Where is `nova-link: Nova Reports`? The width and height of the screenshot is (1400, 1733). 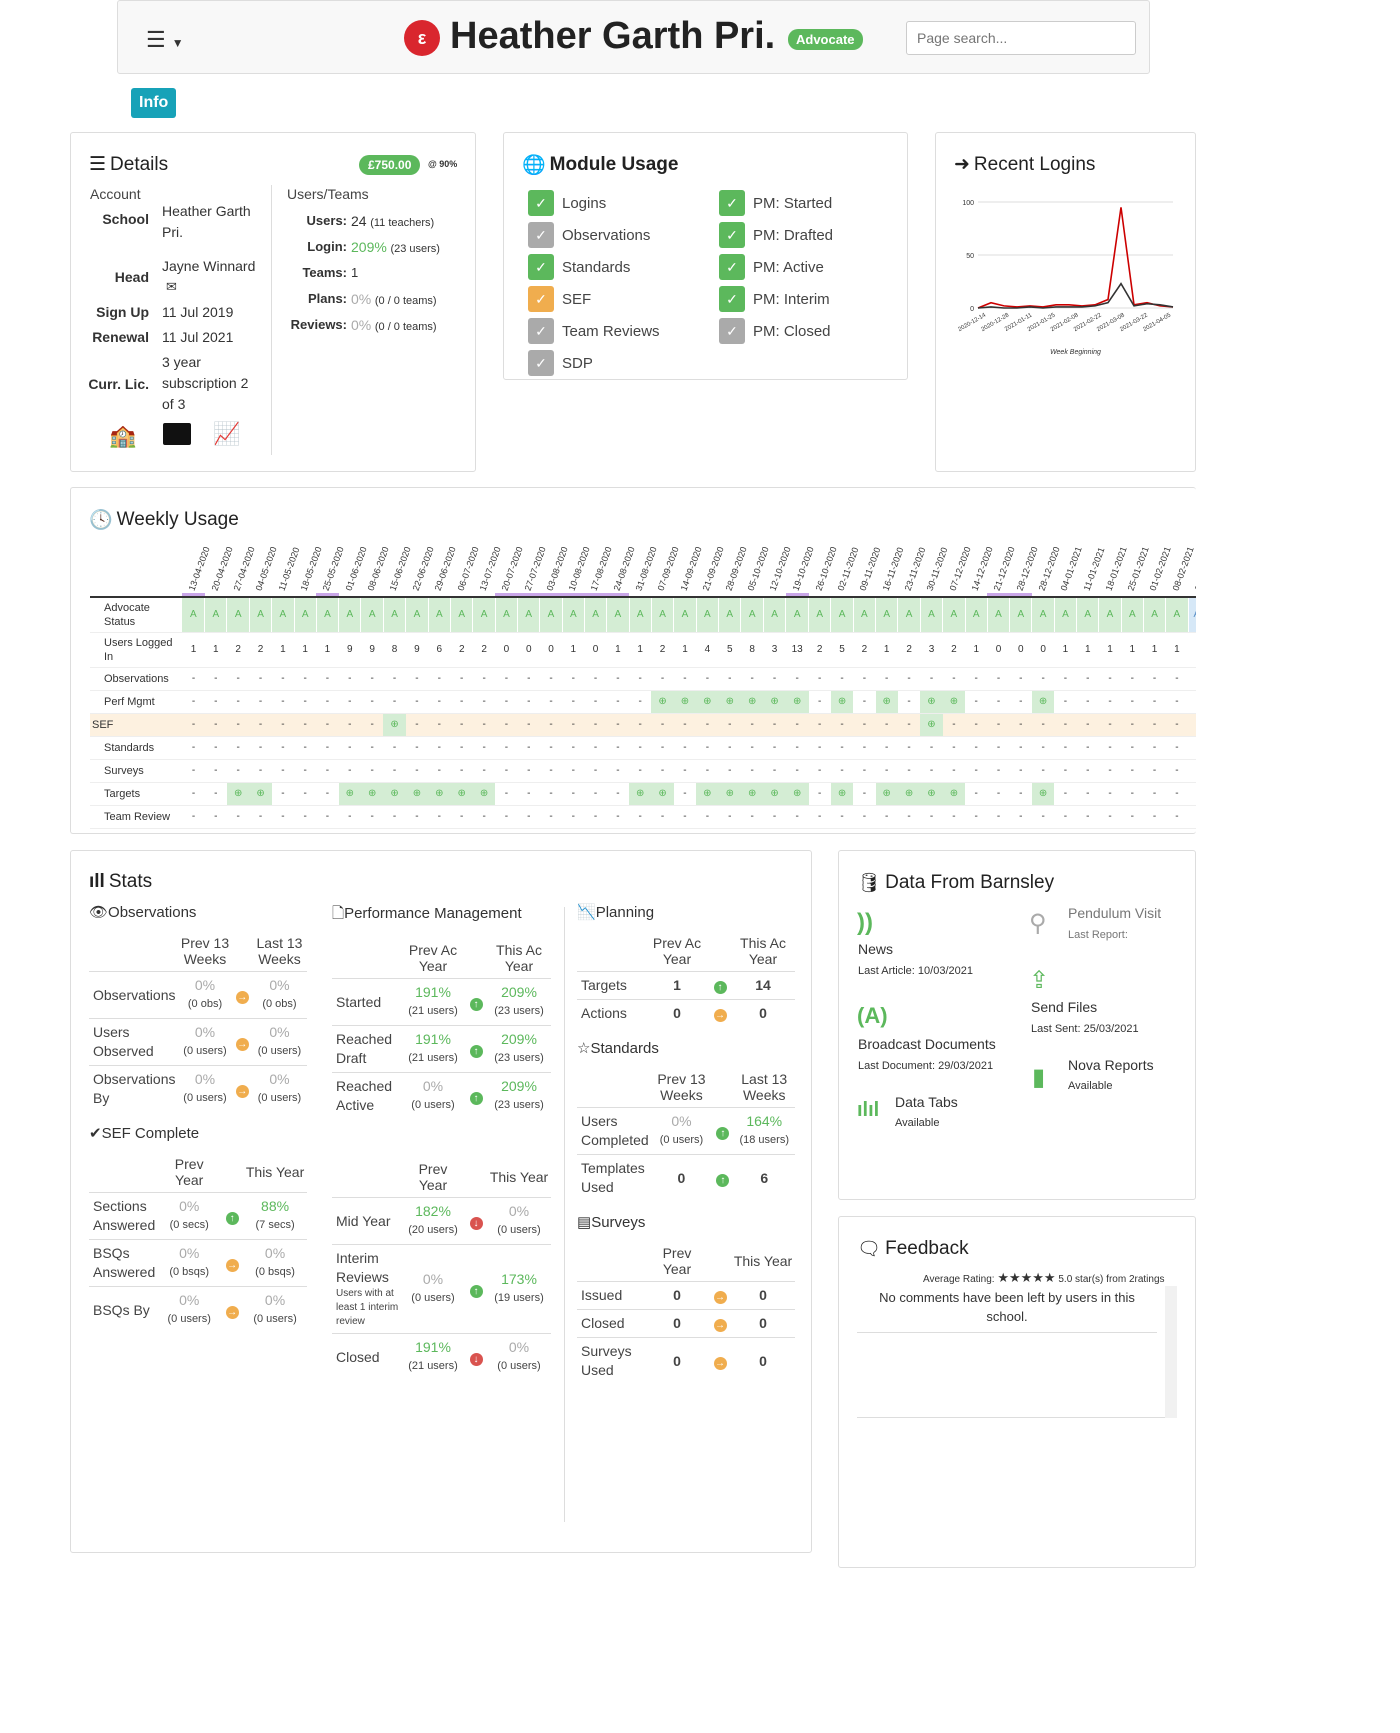 nova-link: Nova Reports is located at coordinates (1111, 1065).